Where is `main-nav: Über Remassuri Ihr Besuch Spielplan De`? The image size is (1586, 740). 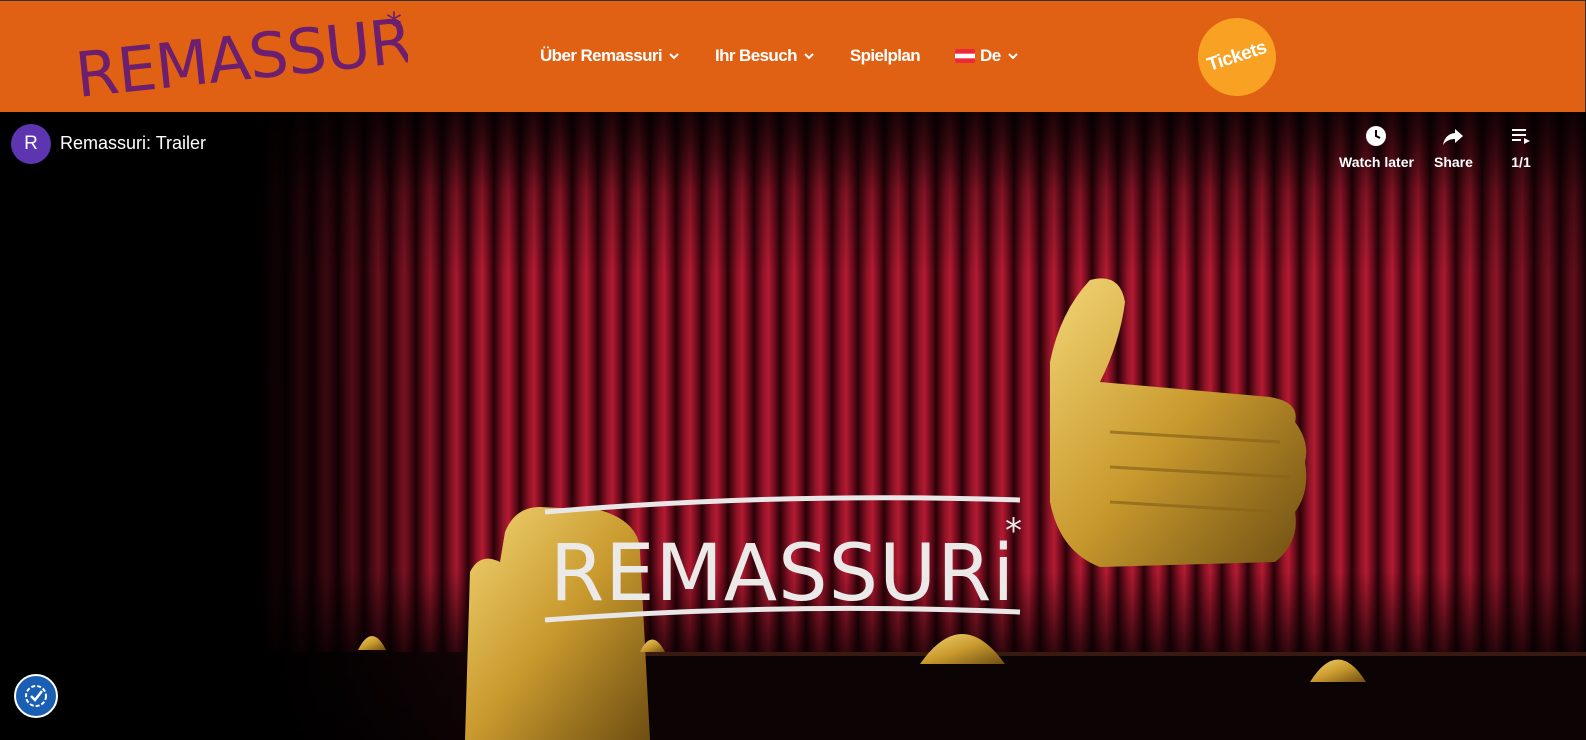 main-nav: Über Remassuri Ihr Besuch Spielplan De is located at coordinates (797, 56).